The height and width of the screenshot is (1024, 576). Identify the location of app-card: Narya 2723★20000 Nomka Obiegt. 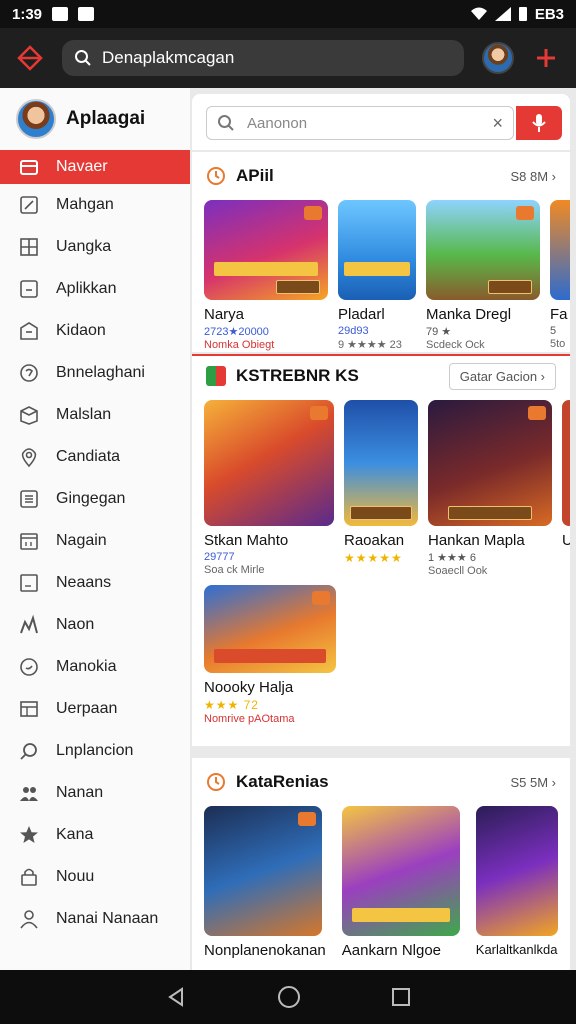
(266, 275).